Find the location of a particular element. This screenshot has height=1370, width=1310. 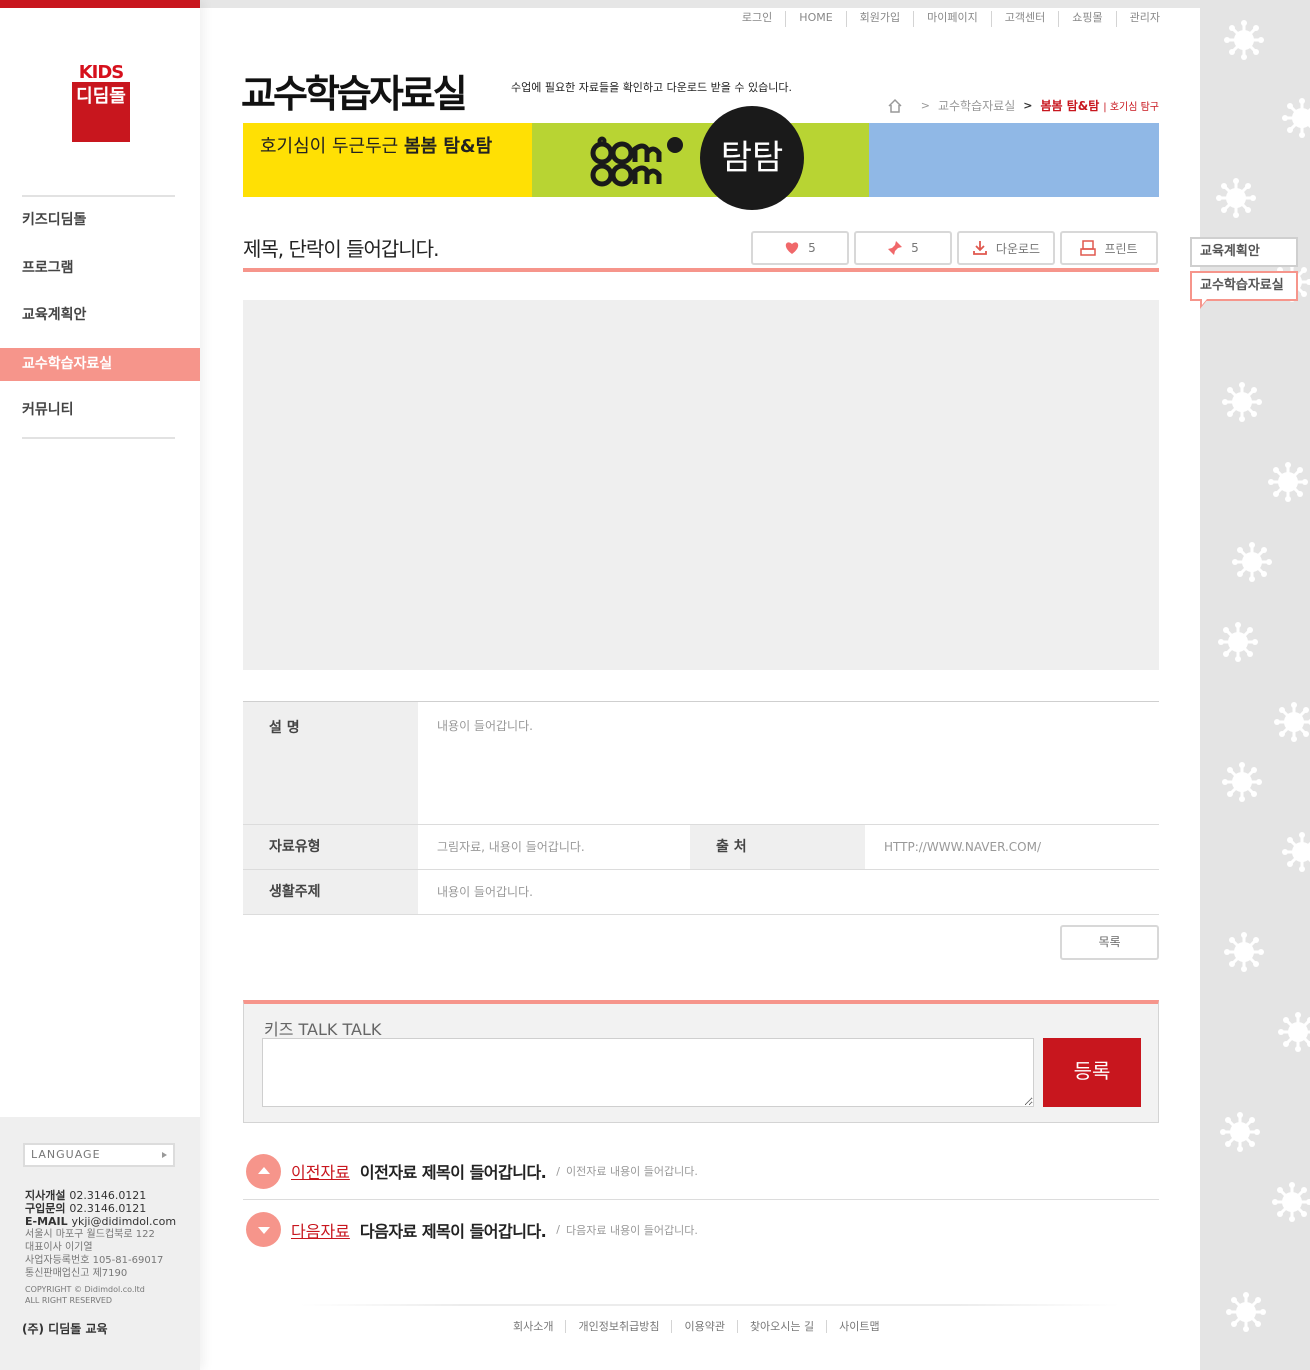

breadcrumb-current: 봄봄 탐&탐 is located at coordinates (1070, 106).